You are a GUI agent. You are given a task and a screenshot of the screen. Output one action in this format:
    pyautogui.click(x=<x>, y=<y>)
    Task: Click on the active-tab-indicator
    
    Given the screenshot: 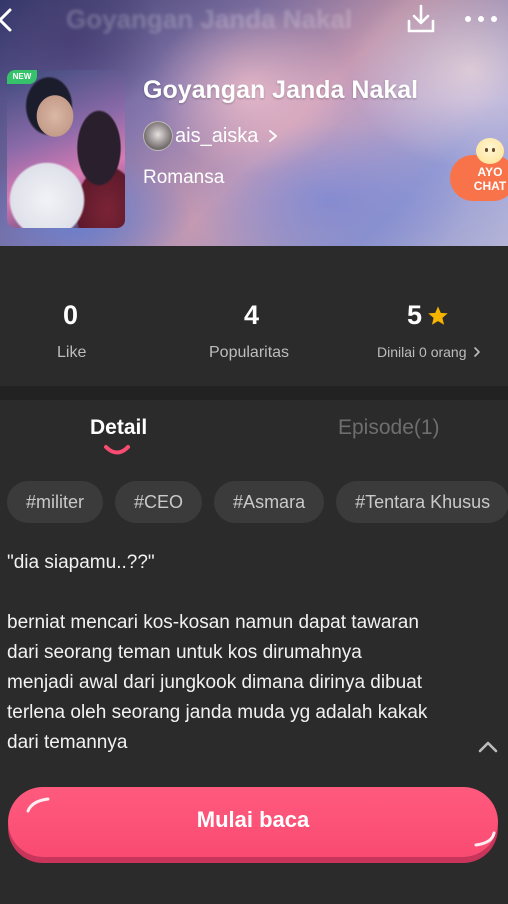 What is the action you would take?
    pyautogui.click(x=117, y=450)
    